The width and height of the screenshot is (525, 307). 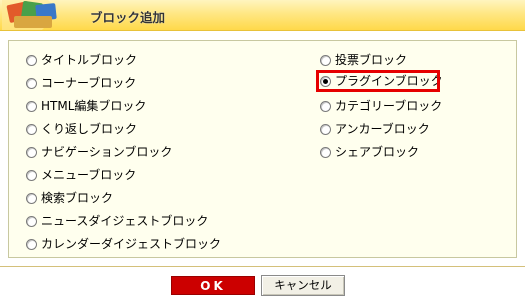 I want to click on option-search-block: 検索ブロック, so click(x=69, y=198).